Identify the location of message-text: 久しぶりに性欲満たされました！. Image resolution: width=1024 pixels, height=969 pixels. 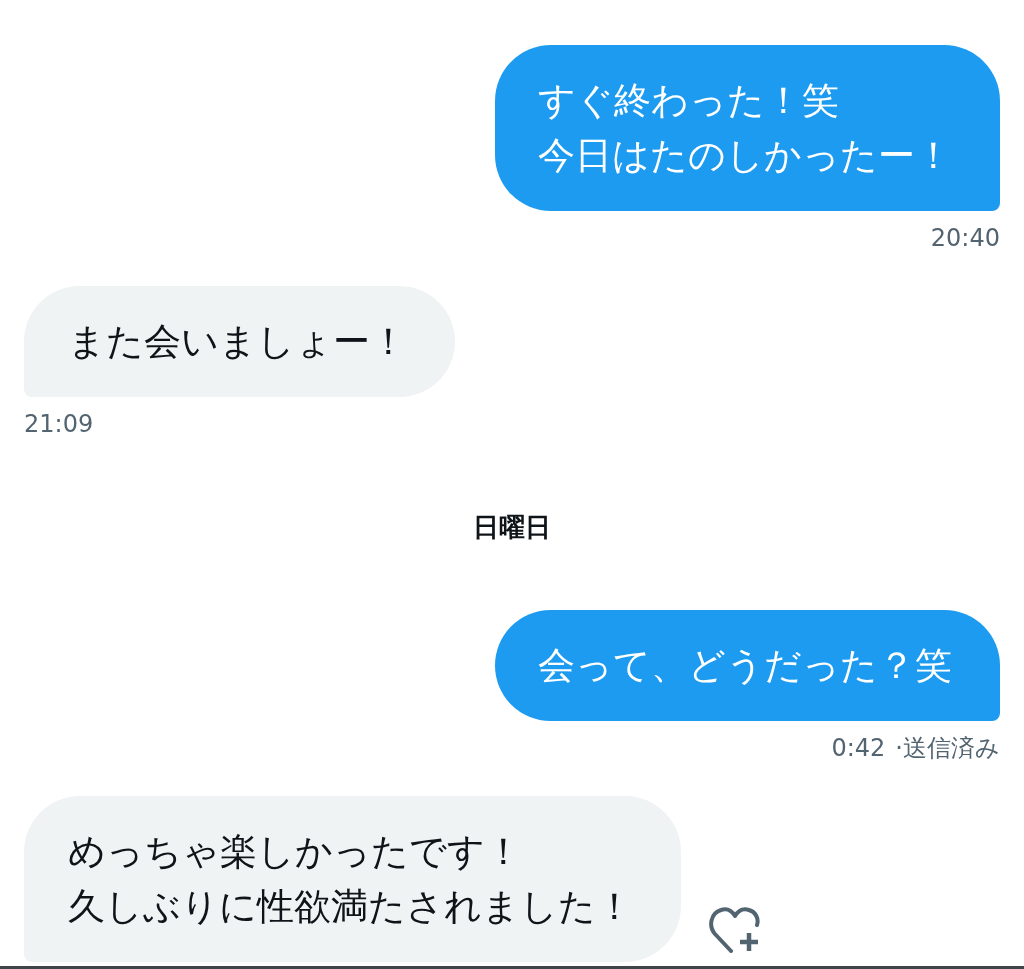
(350, 907).